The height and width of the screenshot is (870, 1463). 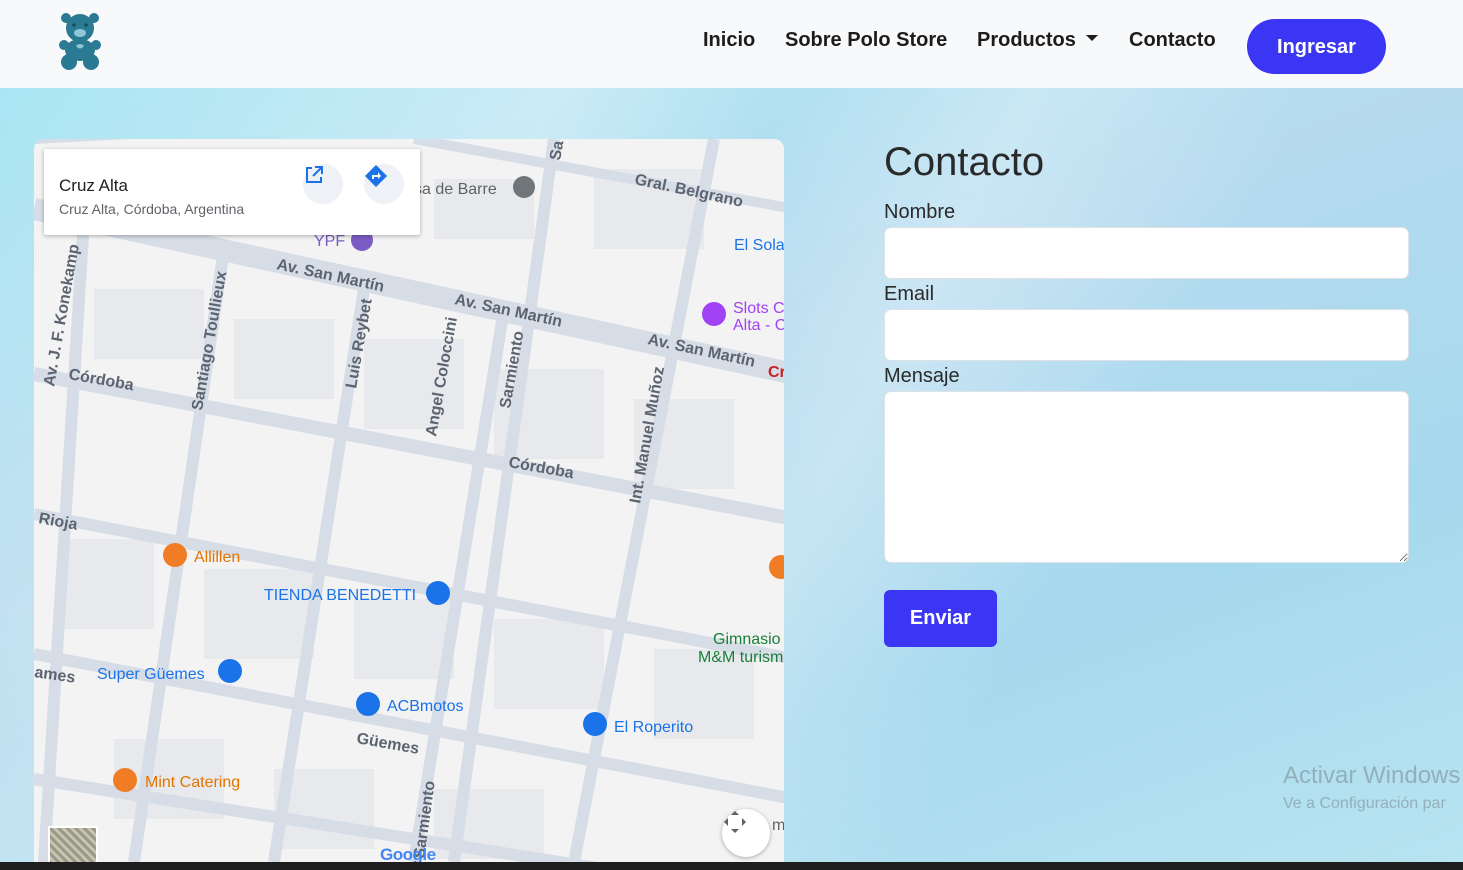 I want to click on place-label: Alta - C, so click(x=758, y=325).